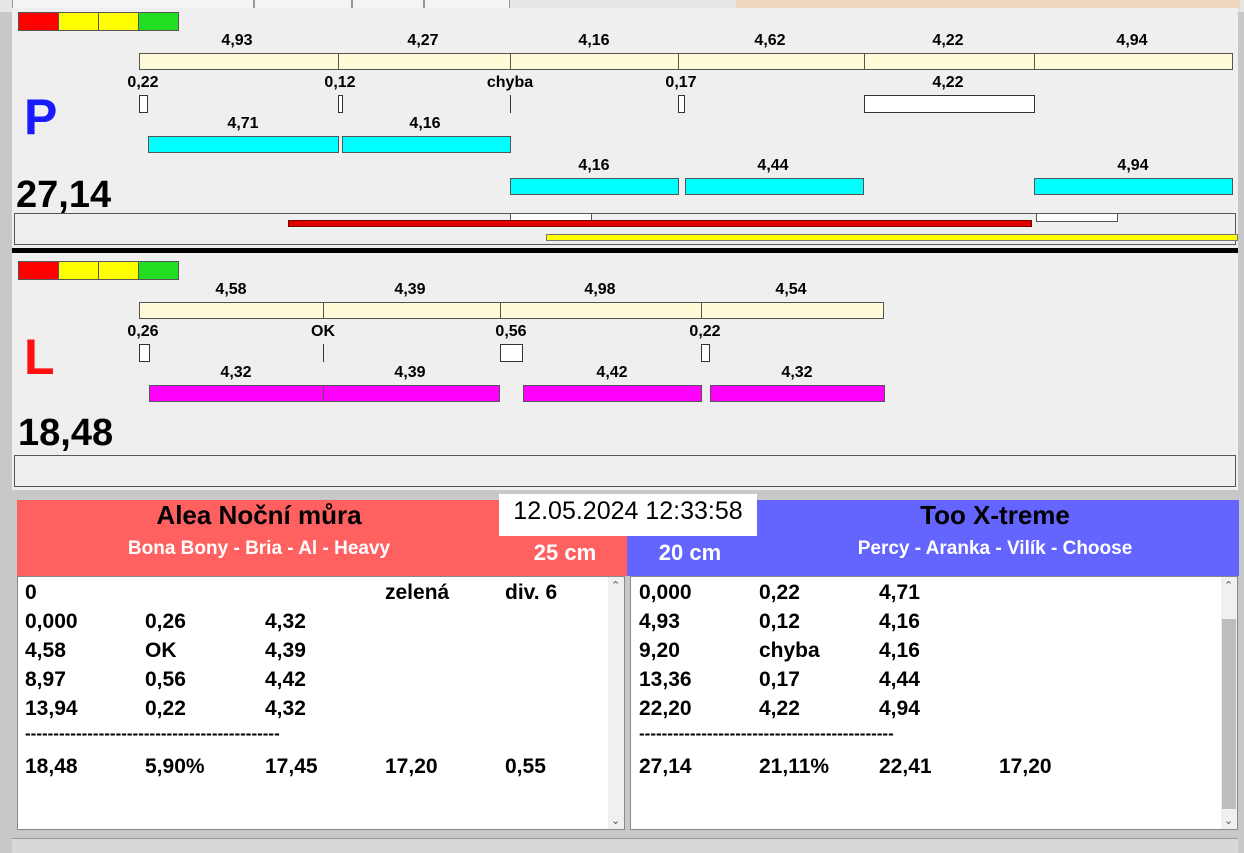  I want to click on split-label: 4,58, so click(231, 289).